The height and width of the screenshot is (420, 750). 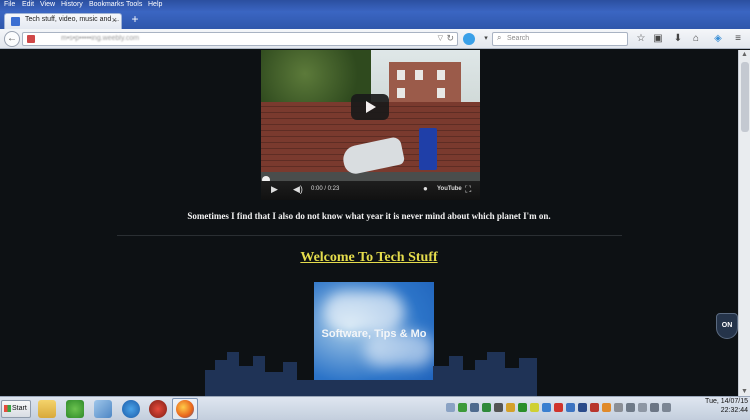 I want to click on promo-cloud, so click(x=364, y=312).